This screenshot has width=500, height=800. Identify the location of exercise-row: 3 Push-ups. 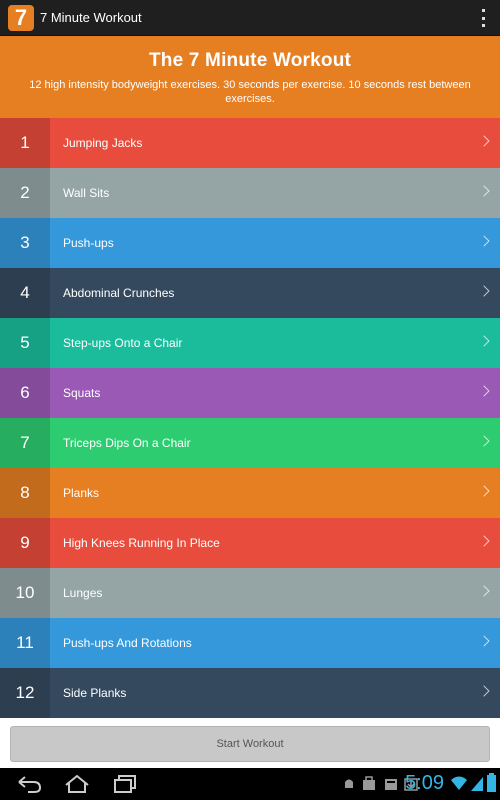
(250, 243).